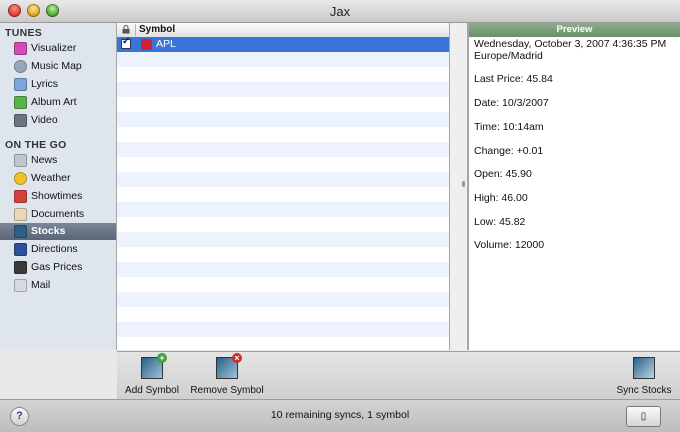 The image size is (680, 432). Describe the element at coordinates (166, 44) in the screenshot. I see `symbol-cell: APL` at that location.